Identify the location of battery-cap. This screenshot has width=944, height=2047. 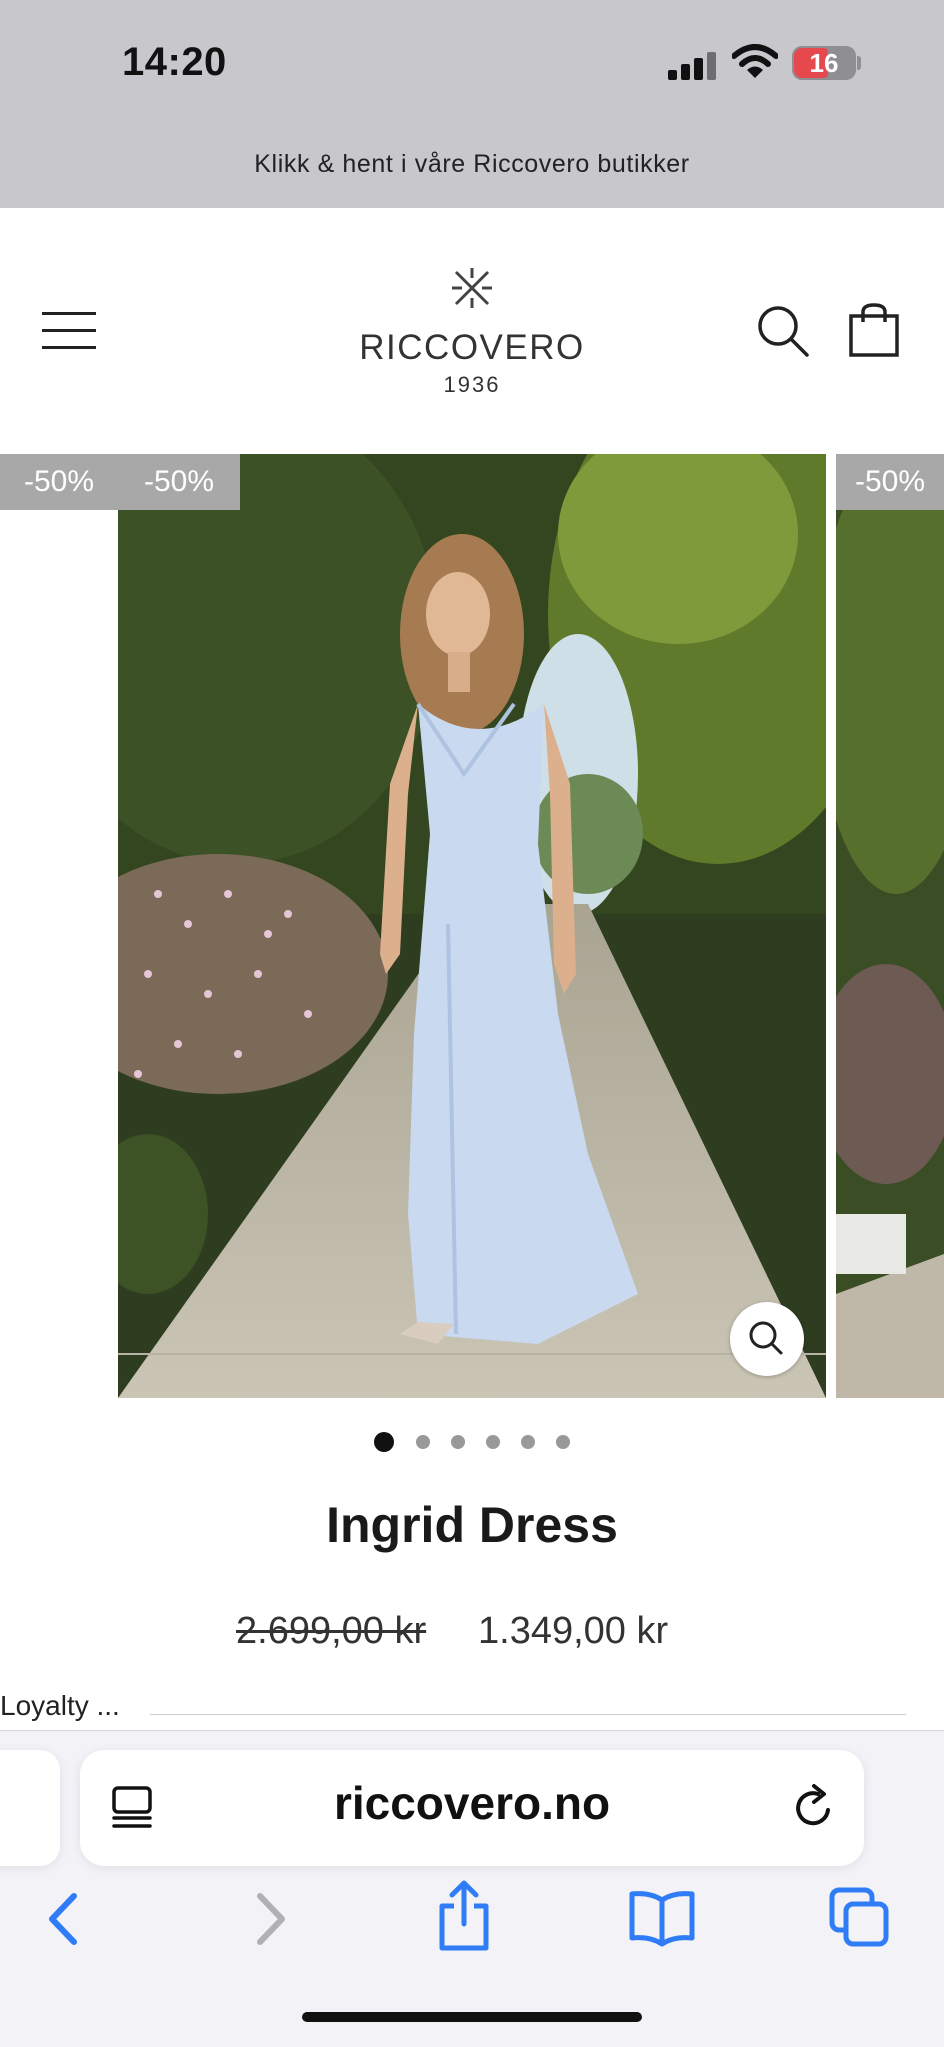
(859, 63).